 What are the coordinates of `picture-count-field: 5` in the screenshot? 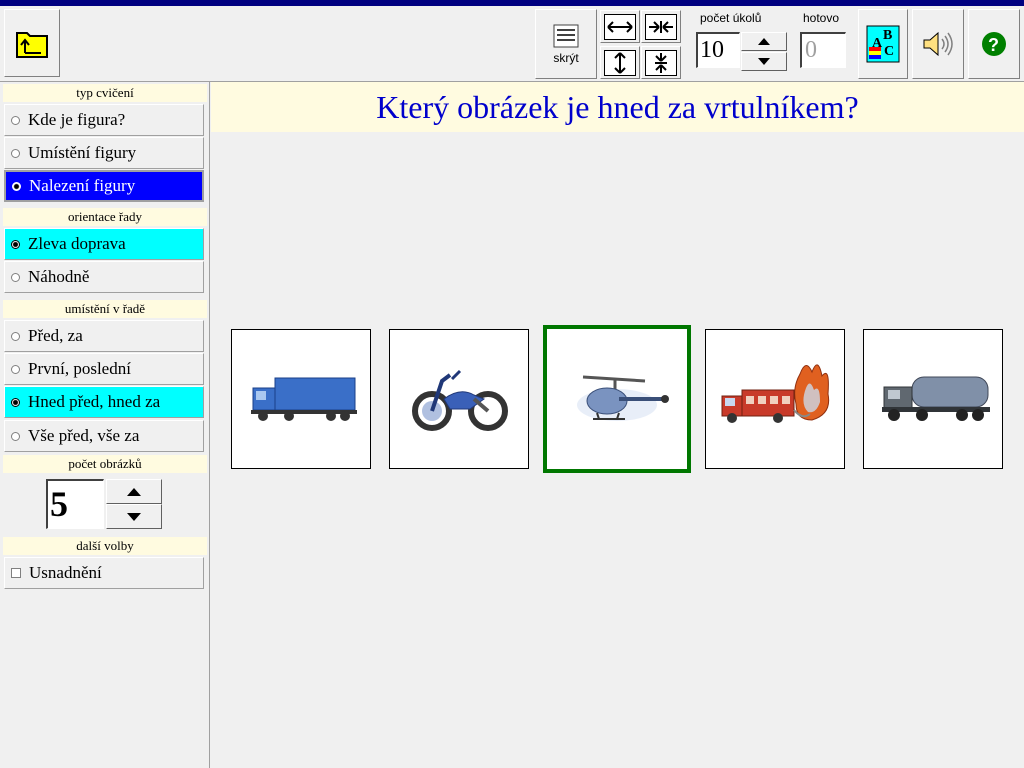 It's located at (75, 504).